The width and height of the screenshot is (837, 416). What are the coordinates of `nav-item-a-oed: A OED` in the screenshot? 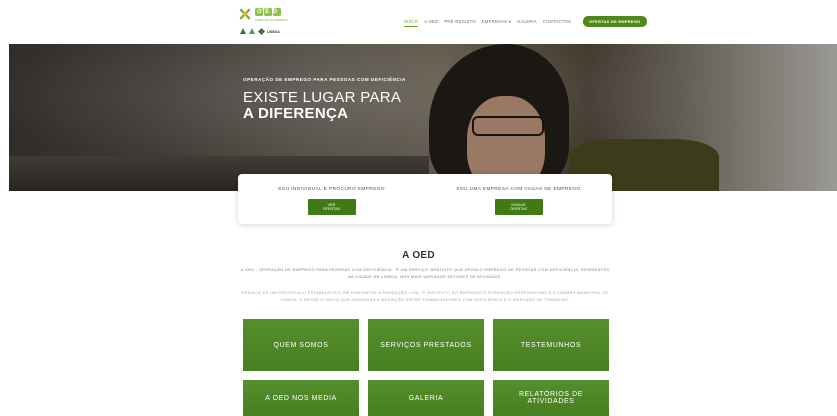 It's located at (431, 21).